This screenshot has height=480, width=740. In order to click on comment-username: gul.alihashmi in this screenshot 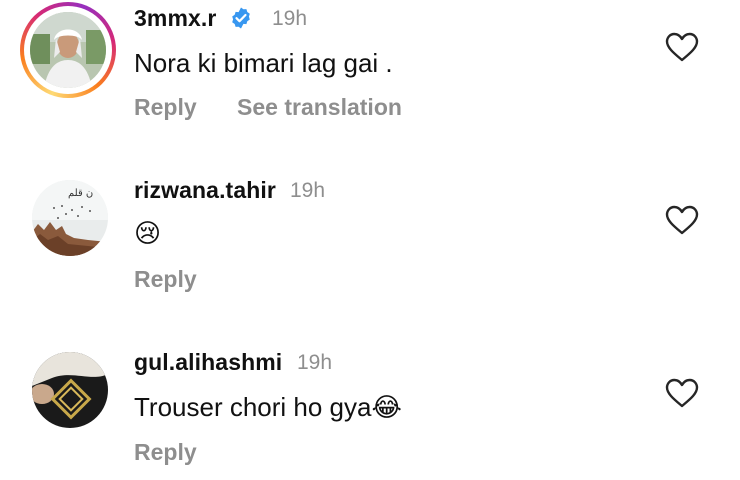, I will do `click(208, 362)`.